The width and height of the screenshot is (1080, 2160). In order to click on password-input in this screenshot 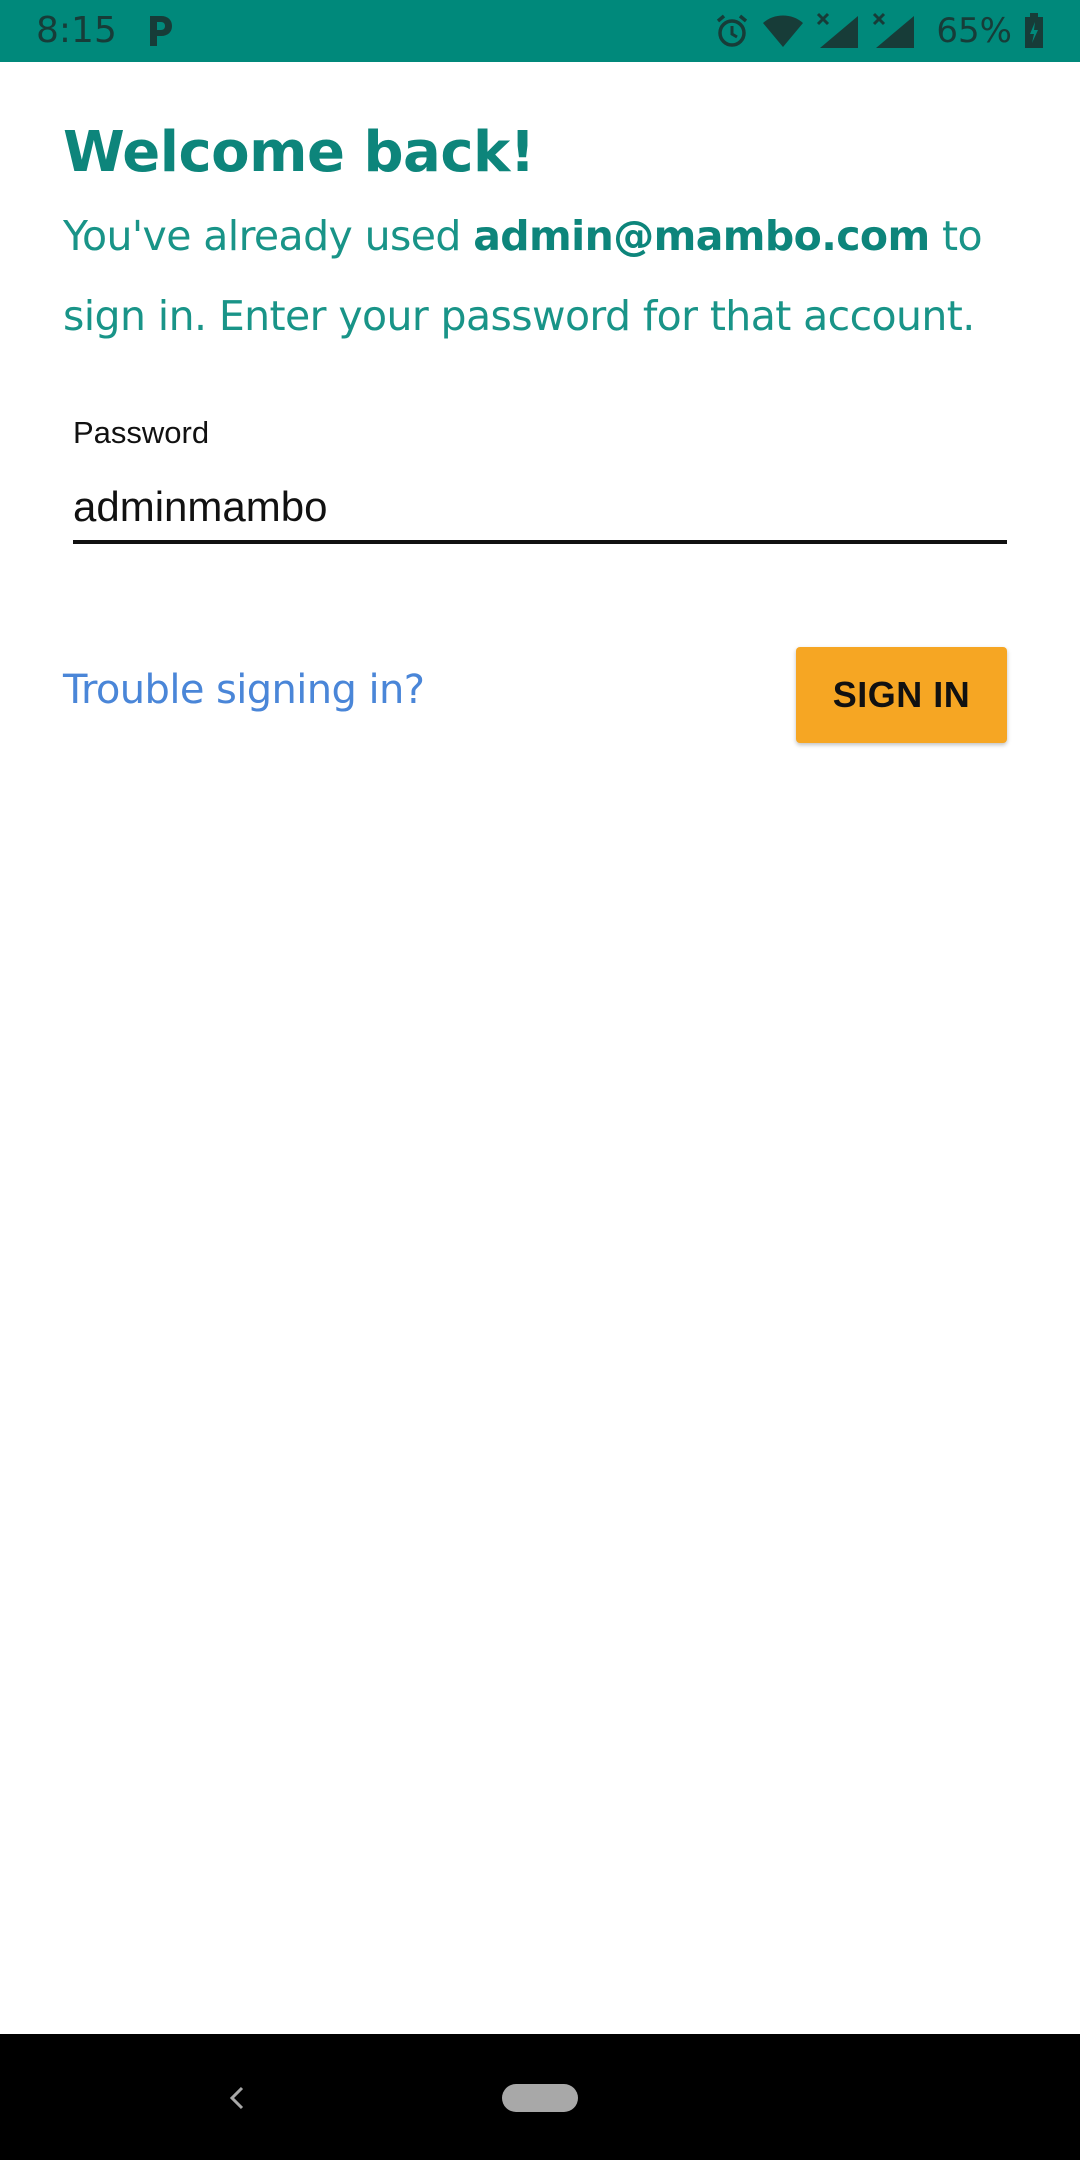, I will do `click(540, 509)`.